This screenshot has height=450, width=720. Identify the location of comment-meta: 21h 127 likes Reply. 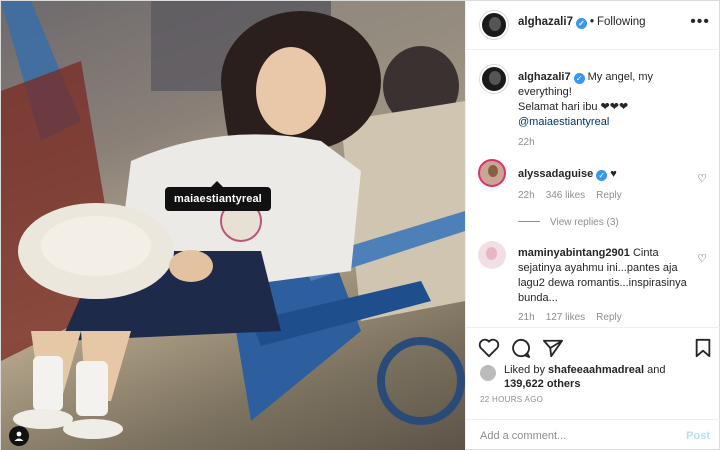
(575, 317).